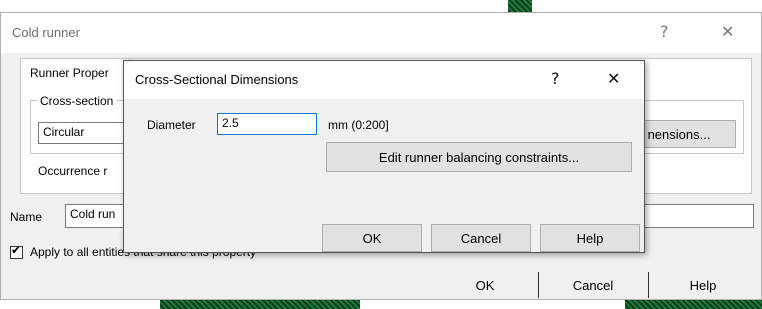 The width and height of the screenshot is (762, 309). I want to click on main-help-text-button: Help, so click(703, 285).